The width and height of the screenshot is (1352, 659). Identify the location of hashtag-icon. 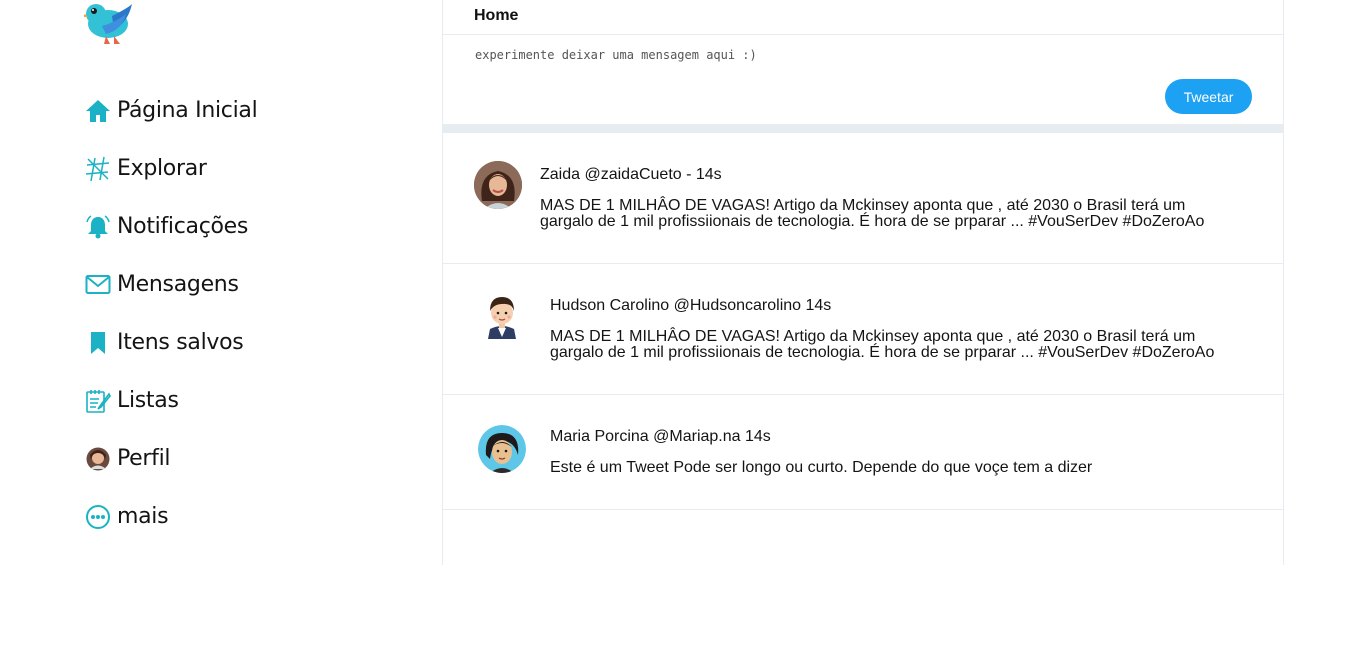
(98, 169).